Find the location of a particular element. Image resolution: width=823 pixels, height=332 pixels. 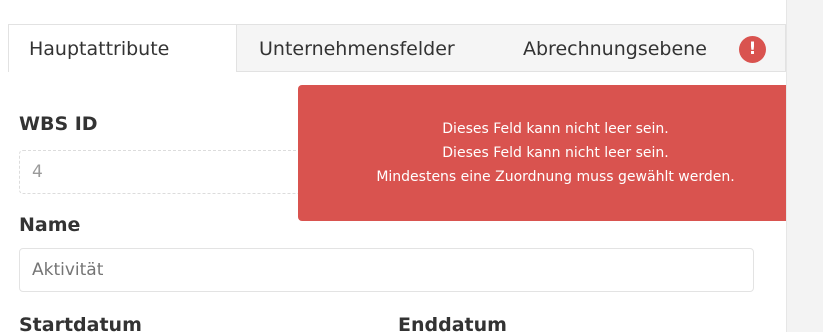

exclamation-error-icon: ! is located at coordinates (752, 49).